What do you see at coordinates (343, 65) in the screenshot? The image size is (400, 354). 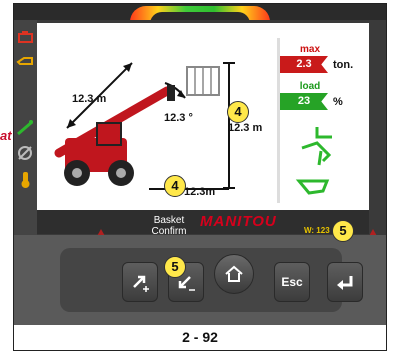 I see `max-unit: ton.` at bounding box center [343, 65].